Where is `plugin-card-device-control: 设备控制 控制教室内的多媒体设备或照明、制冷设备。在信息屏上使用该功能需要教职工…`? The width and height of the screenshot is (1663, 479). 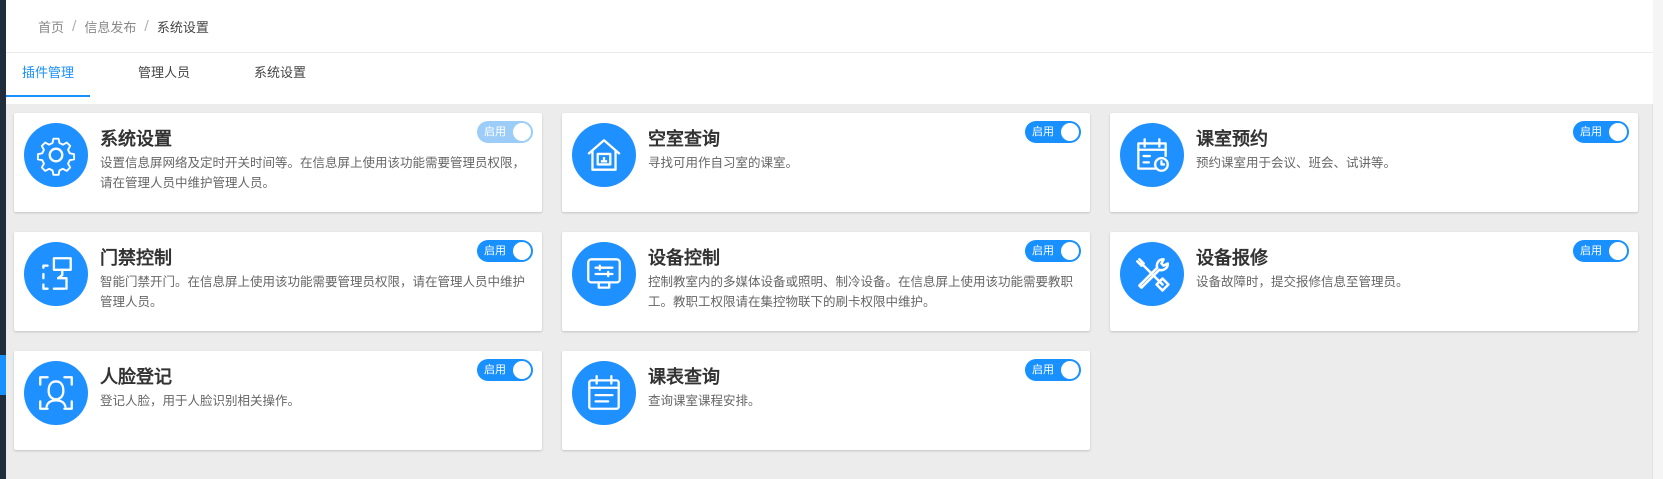
plugin-card-device-control: 设备控制 控制教室内的多媒体设备或照明、制冷设备。在信息屏上使用该功能需要教职工… is located at coordinates (826, 281).